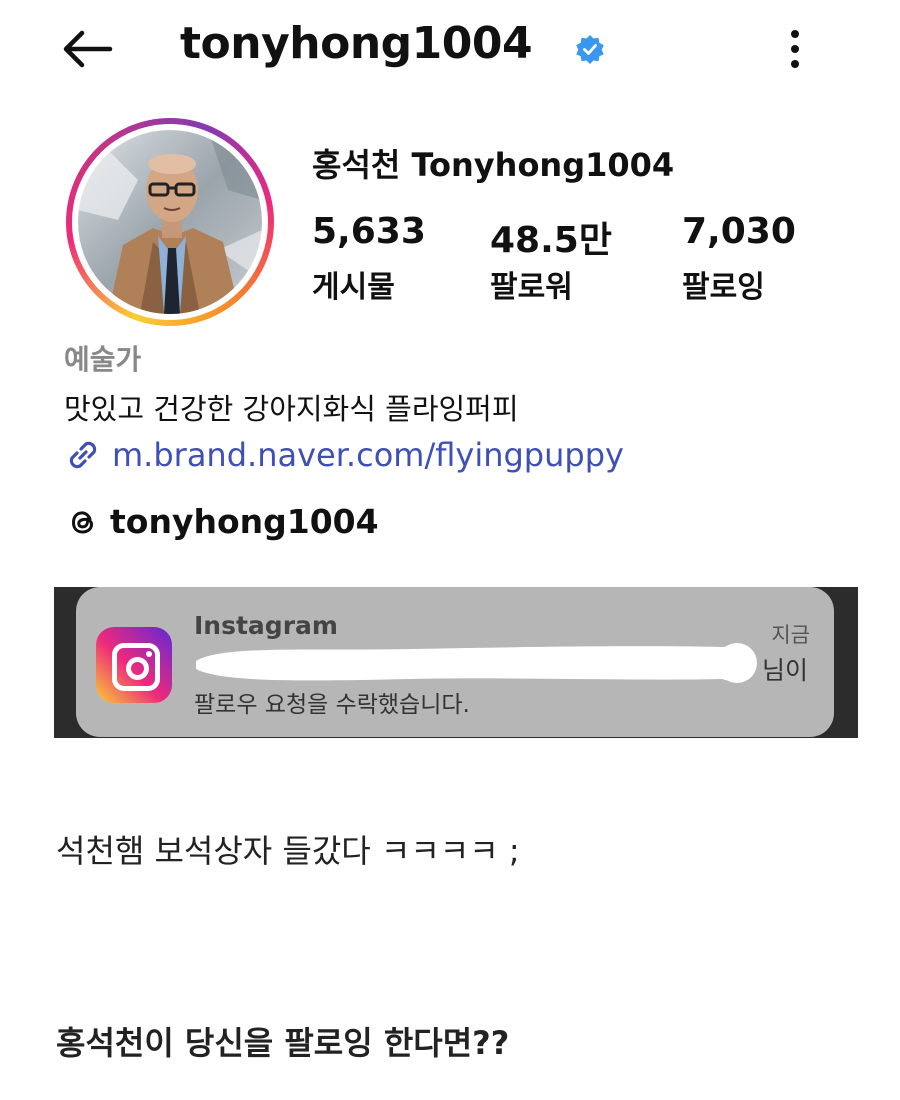  What do you see at coordinates (590, 49) in the screenshot?
I see `verified-badge-icon` at bounding box center [590, 49].